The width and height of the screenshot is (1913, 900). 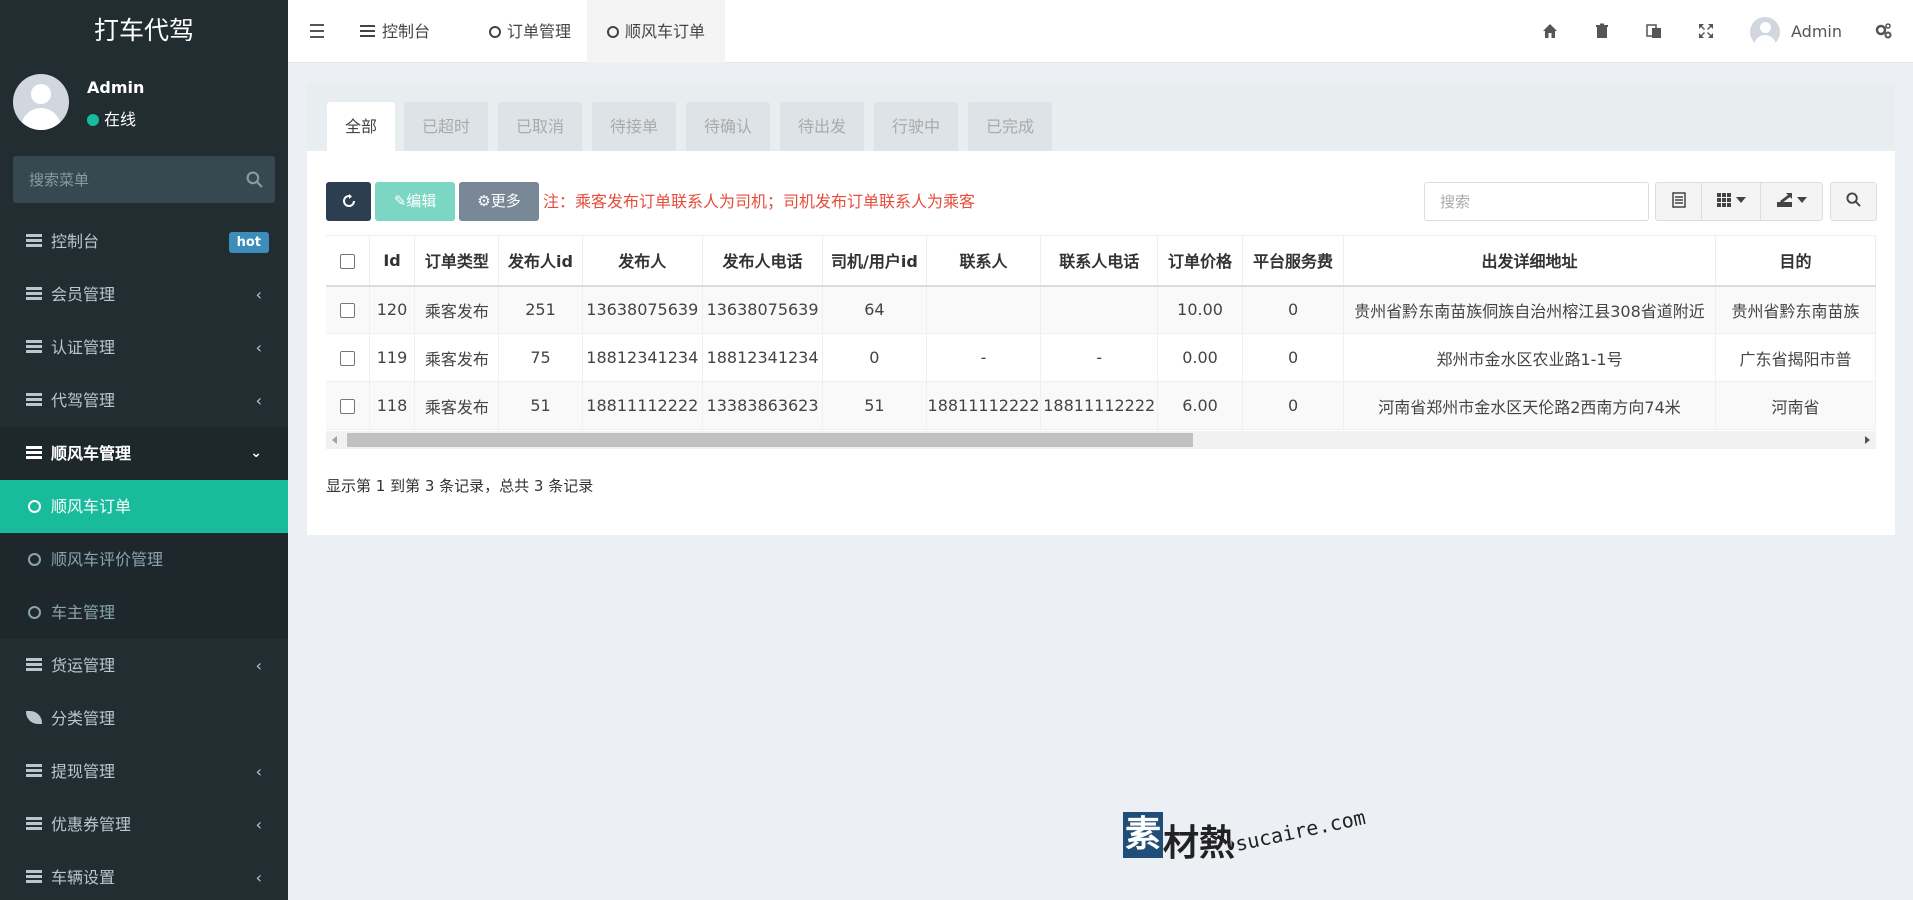 What do you see at coordinates (1529, 261) in the screenshot?
I see `column-header: 出发详细地址` at bounding box center [1529, 261].